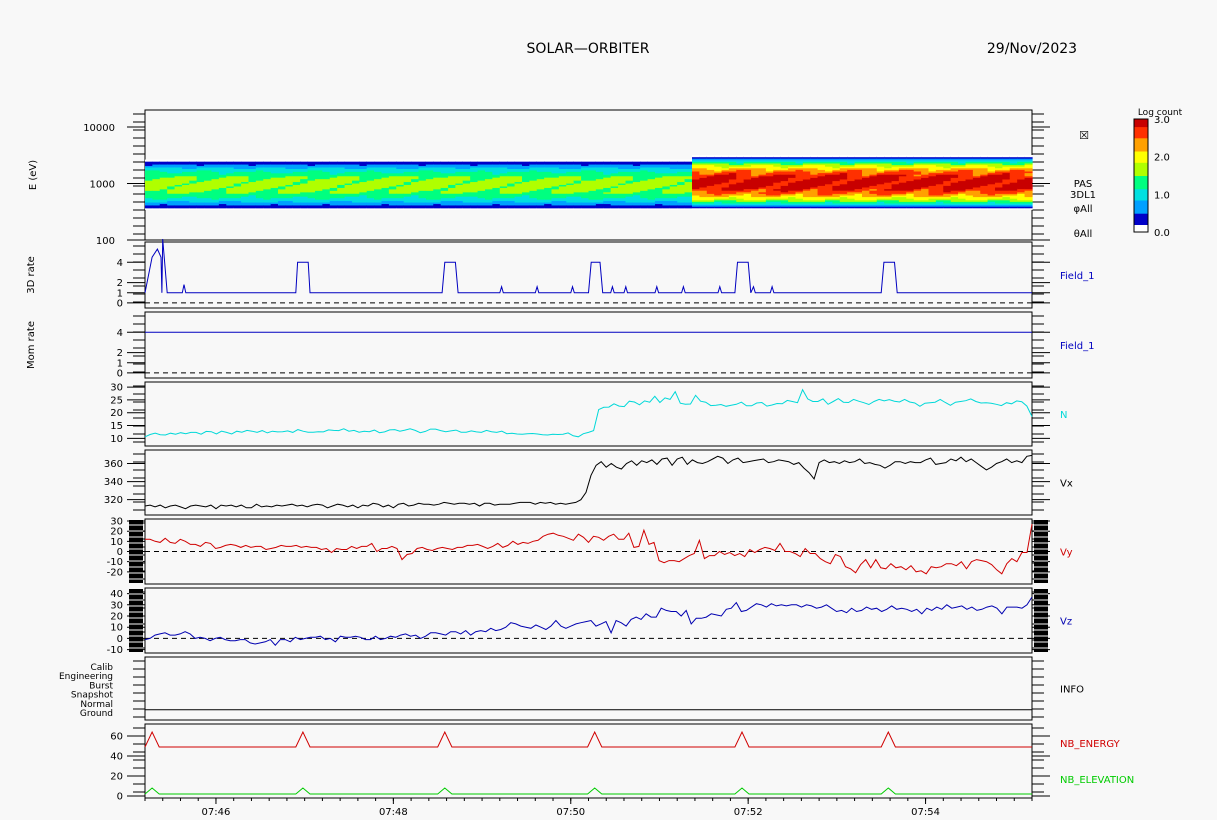 This screenshot has width=1217, height=820. I want to click on info-right-label: INFO, so click(1072, 690).